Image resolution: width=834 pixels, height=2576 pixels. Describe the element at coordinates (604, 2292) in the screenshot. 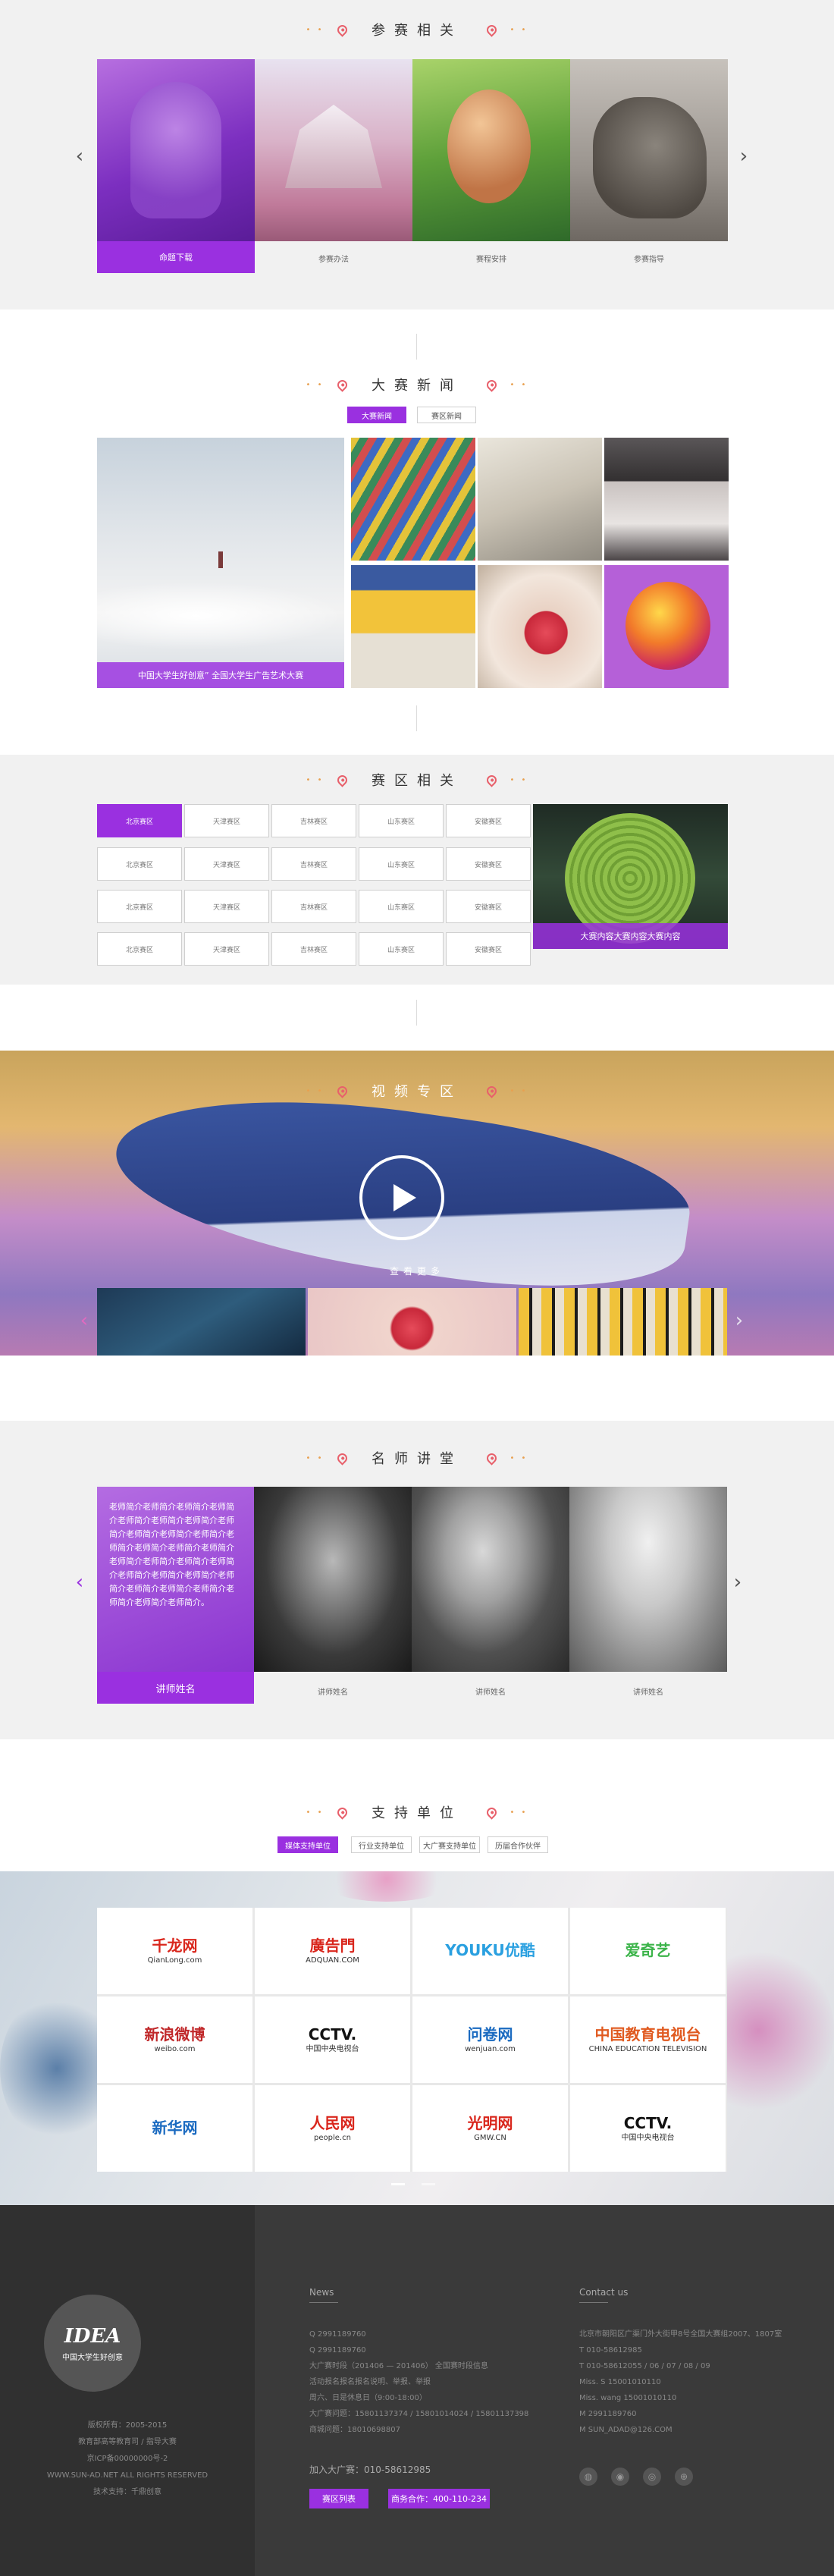

I see `footer-contact-title: Contact us` at that location.